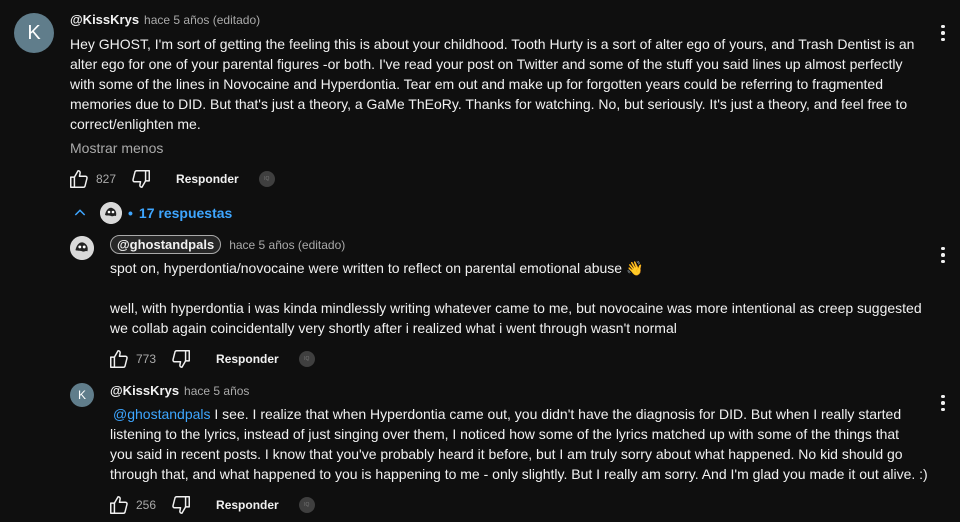 The width and height of the screenshot is (960, 522). What do you see at coordinates (520, 288) in the screenshot?
I see `reply-line` at bounding box center [520, 288].